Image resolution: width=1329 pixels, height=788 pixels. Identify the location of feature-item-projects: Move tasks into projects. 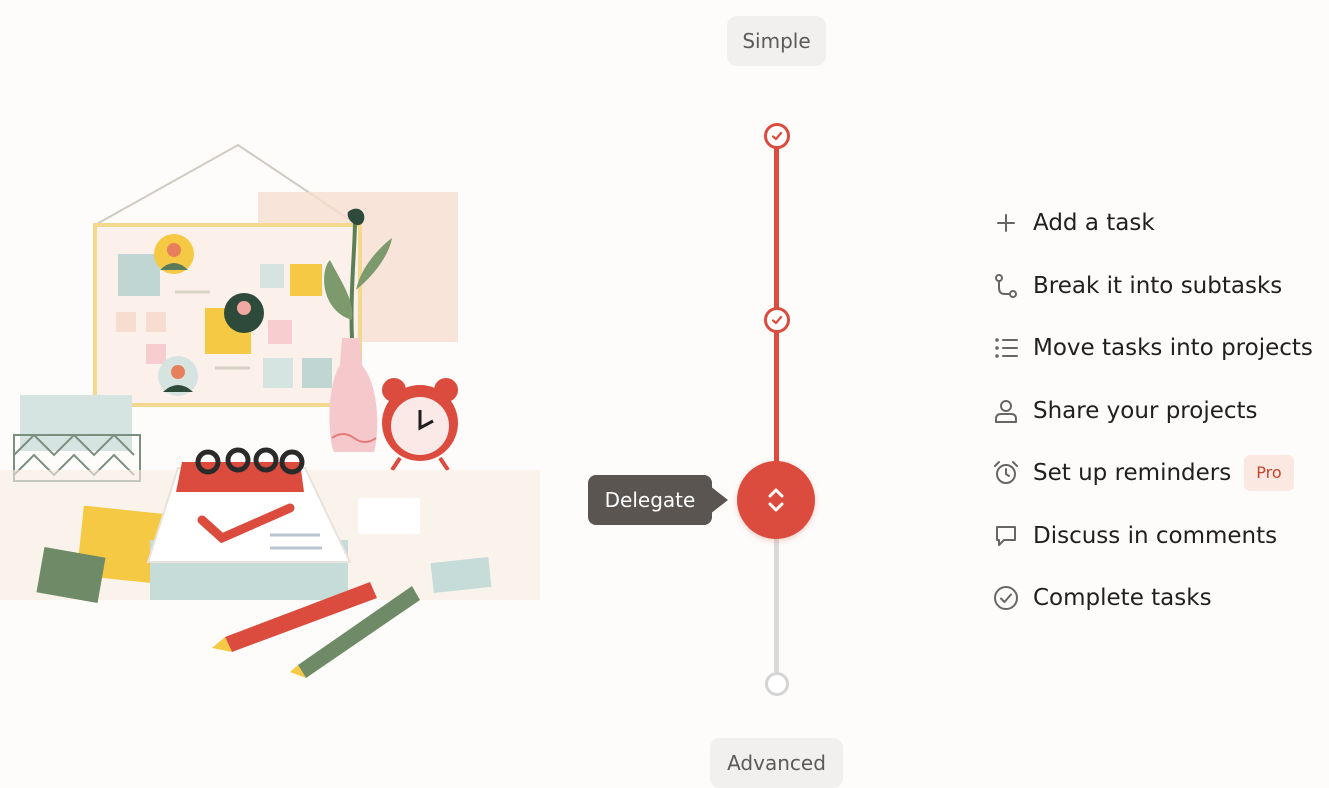
(1151, 348).